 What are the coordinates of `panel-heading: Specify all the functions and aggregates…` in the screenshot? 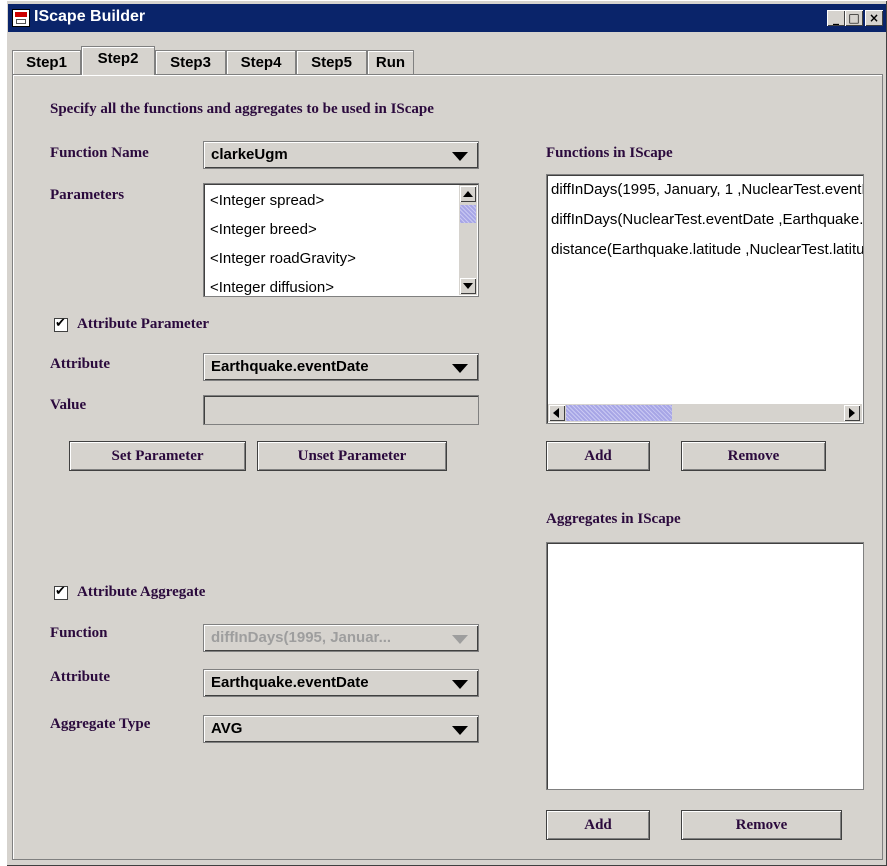 It's located at (242, 109).